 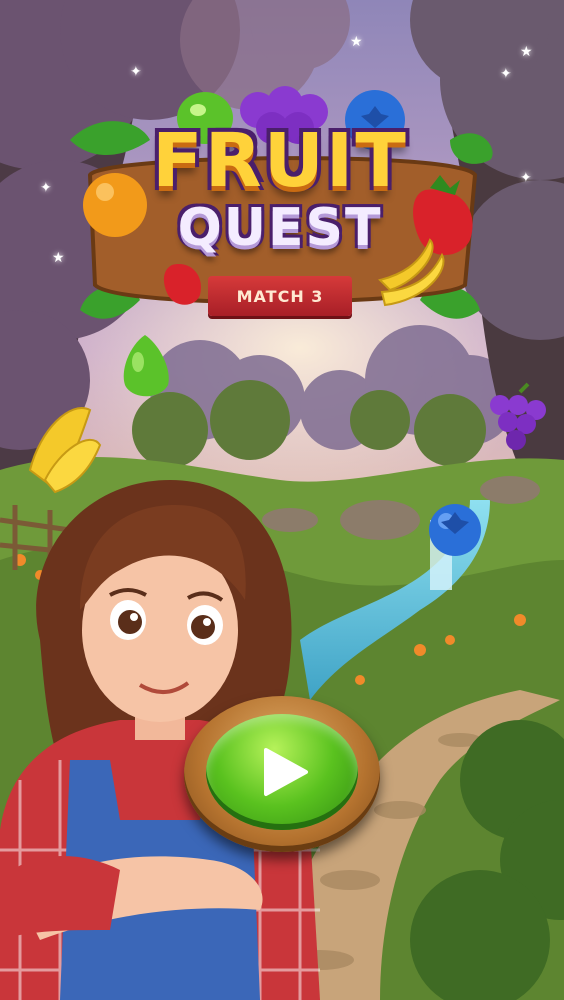 I want to click on play-icon, so click(x=286, y=772).